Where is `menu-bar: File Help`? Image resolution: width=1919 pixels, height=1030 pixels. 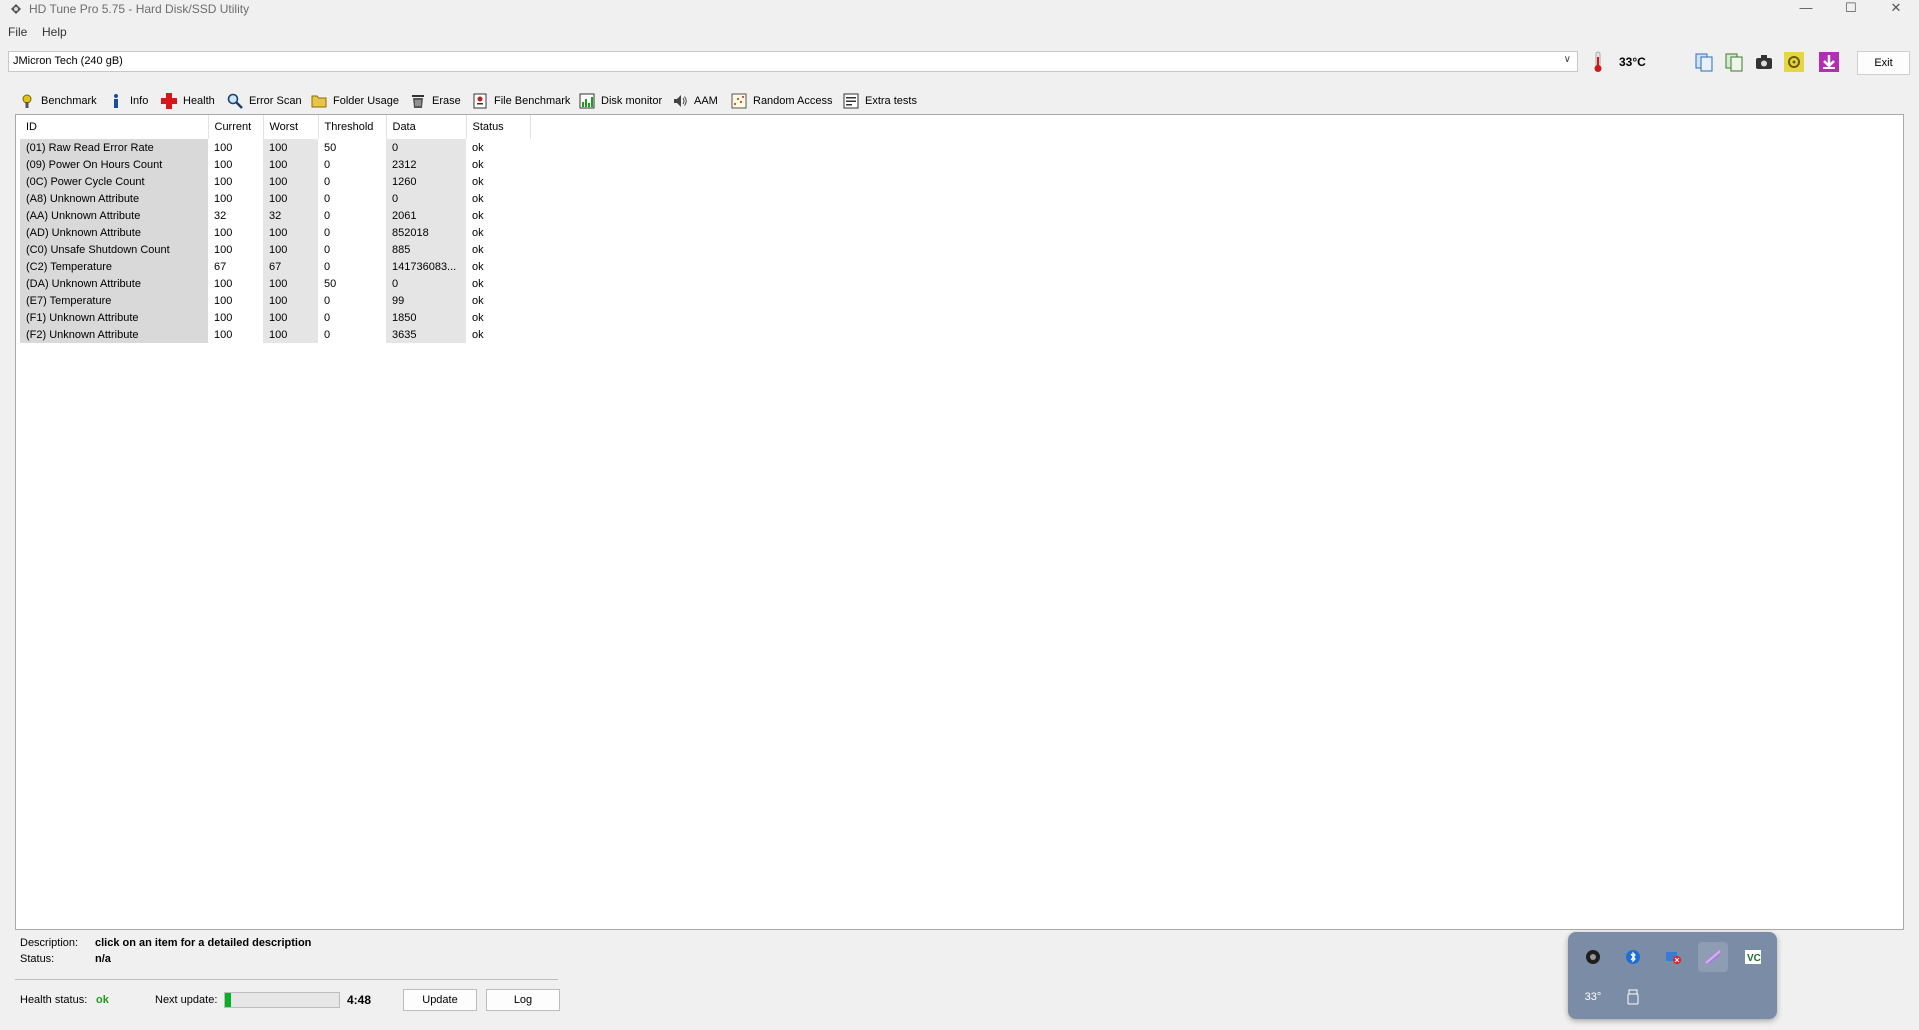
menu-bar: File Help is located at coordinates (959, 32).